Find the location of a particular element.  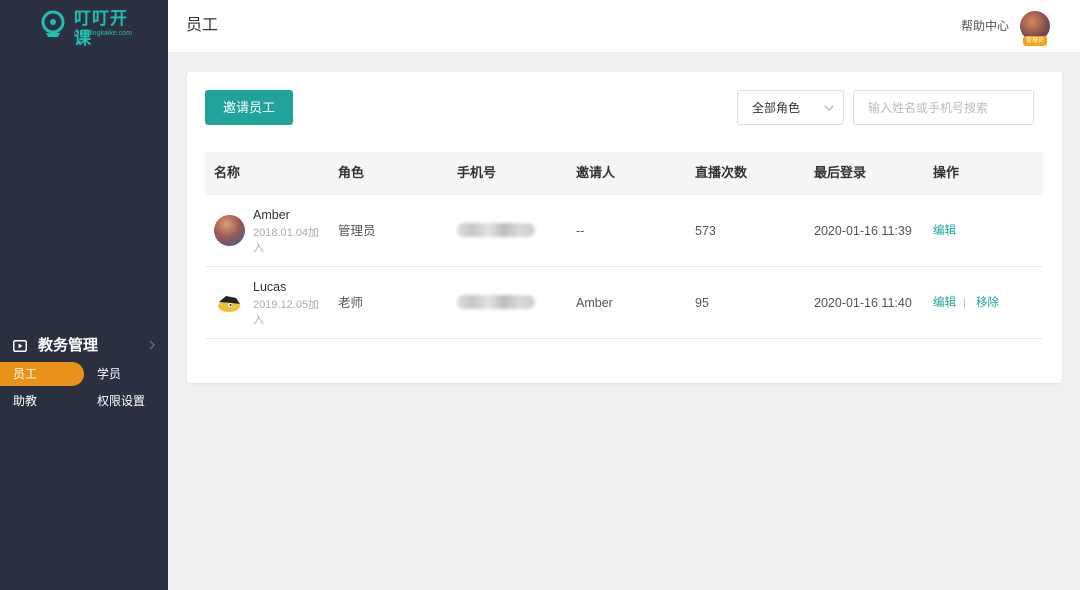

staff-live-count: 573 is located at coordinates (705, 231).